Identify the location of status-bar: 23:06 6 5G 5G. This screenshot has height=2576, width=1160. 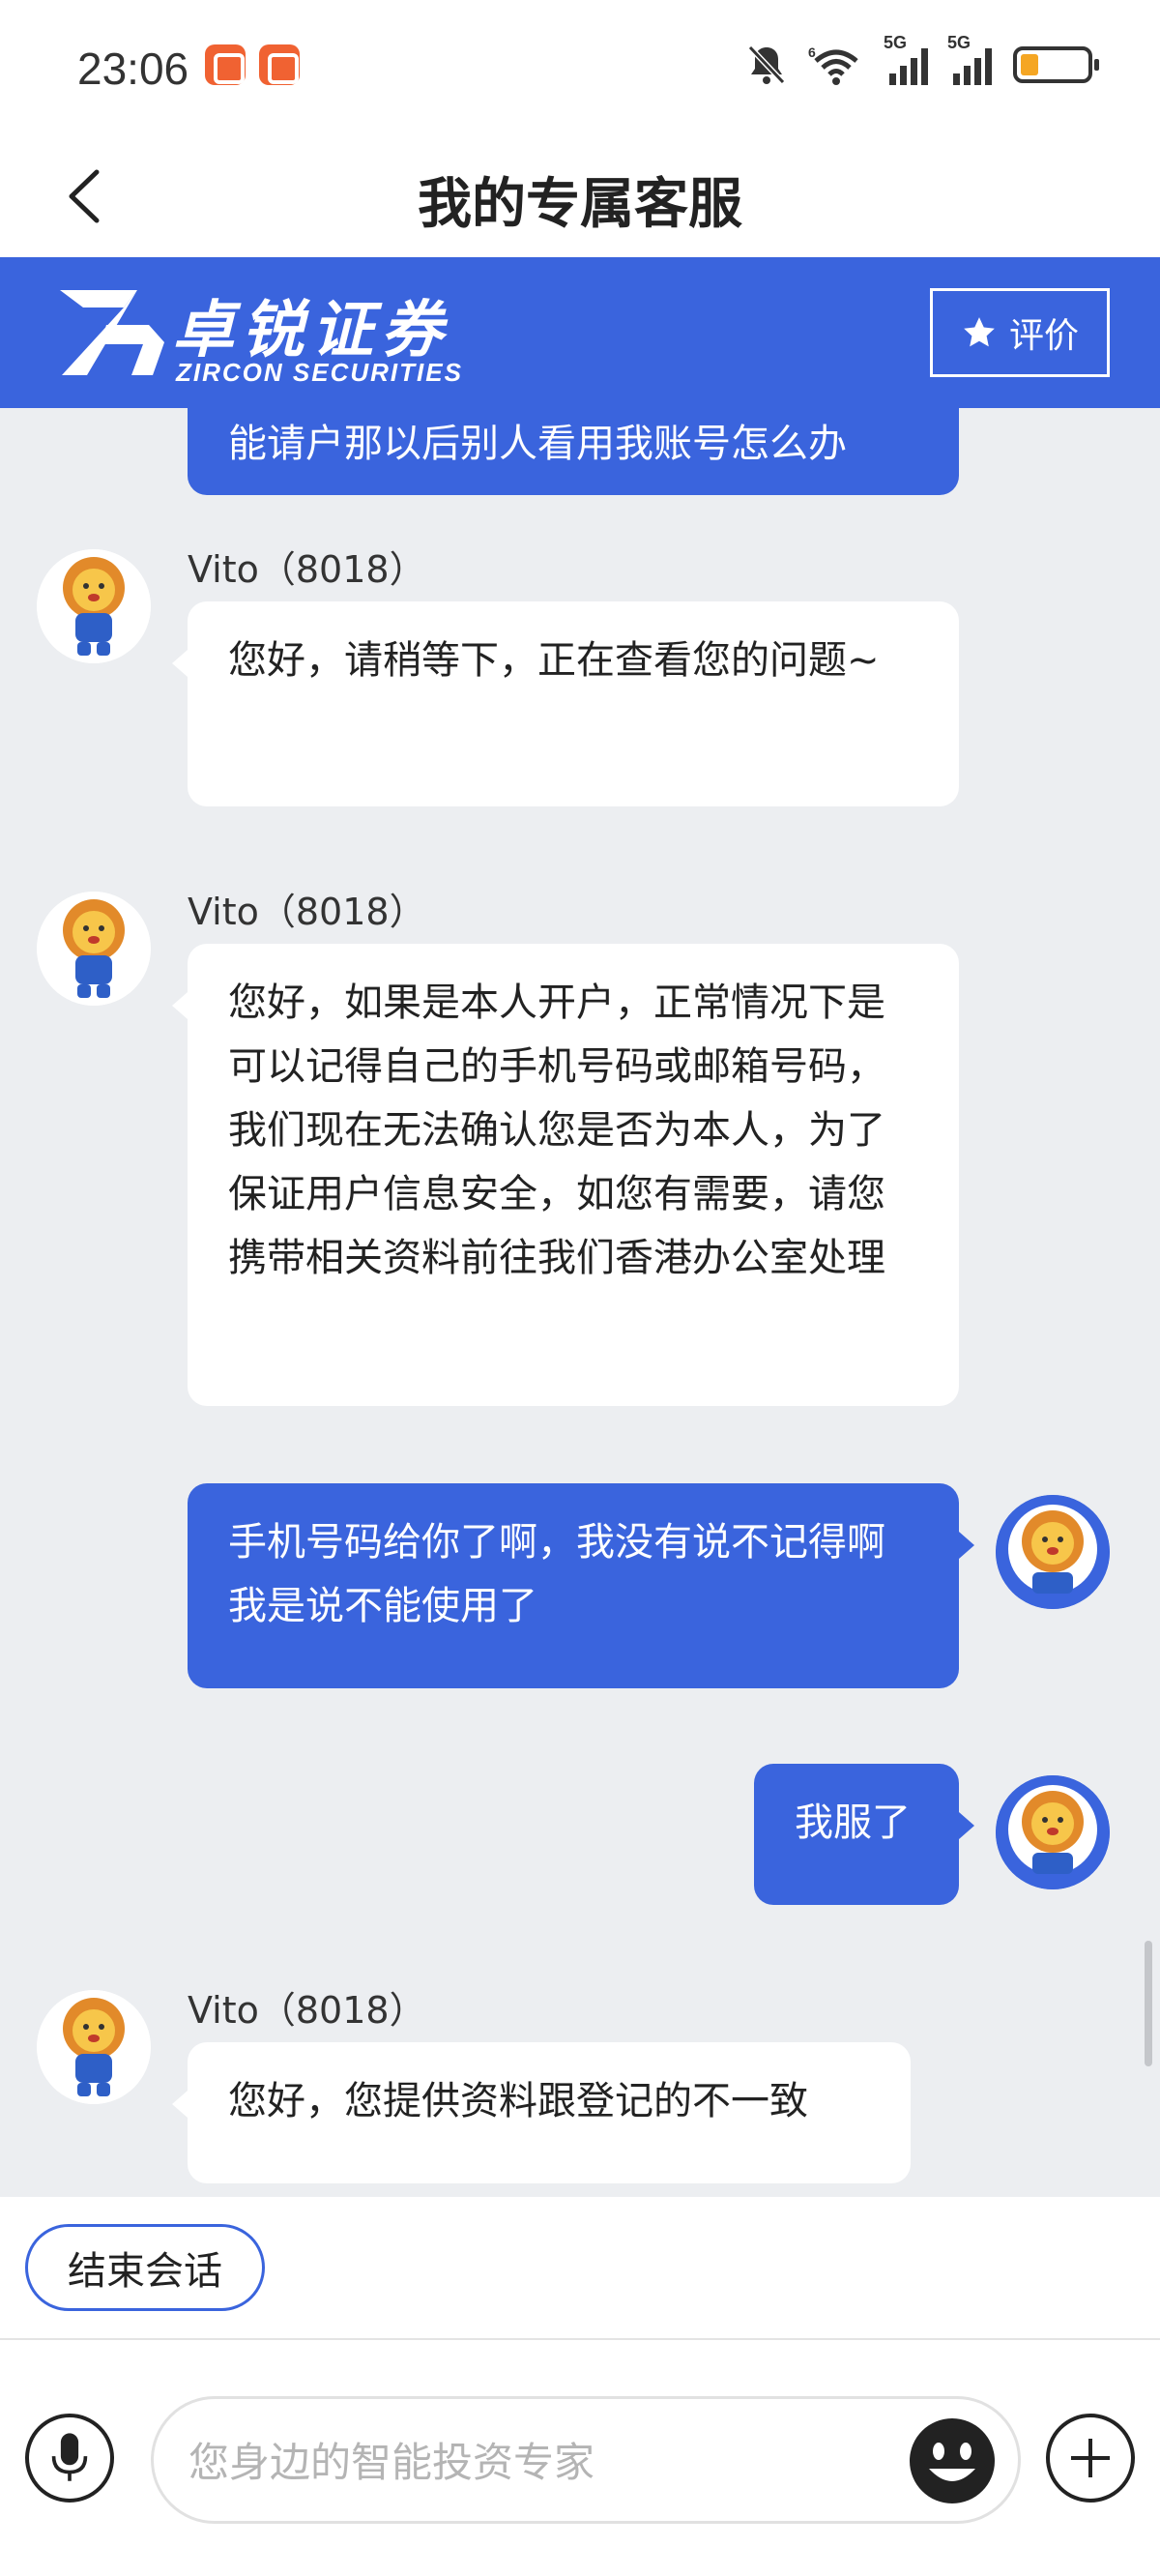
(580, 67).